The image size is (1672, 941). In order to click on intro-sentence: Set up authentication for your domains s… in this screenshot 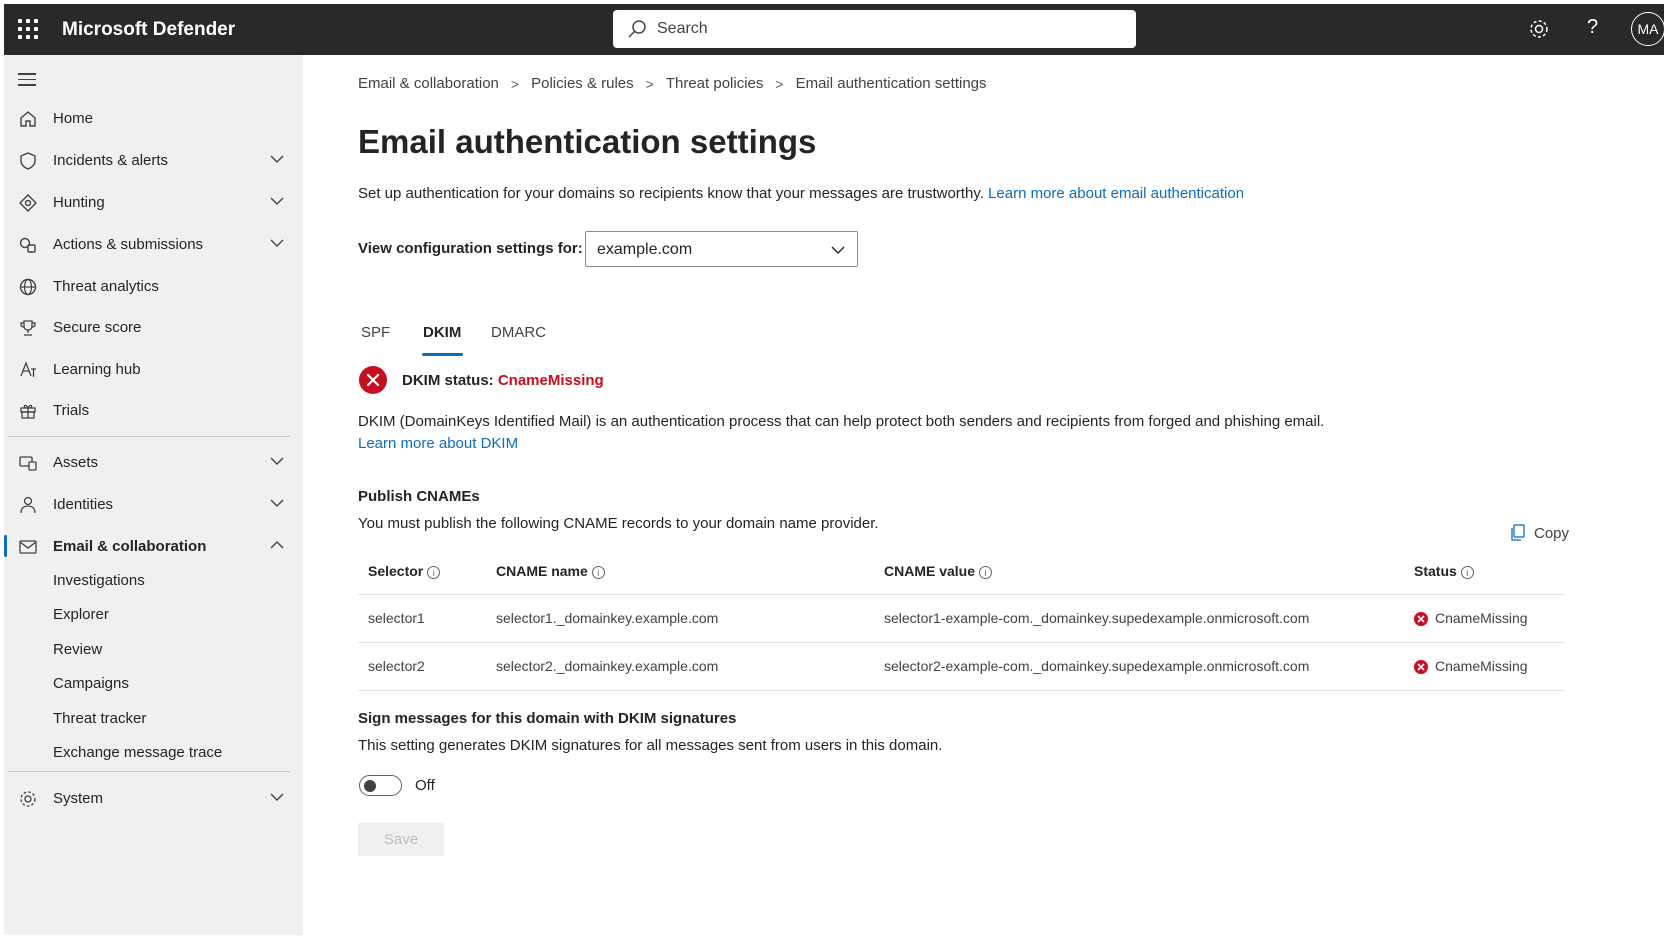, I will do `click(671, 193)`.